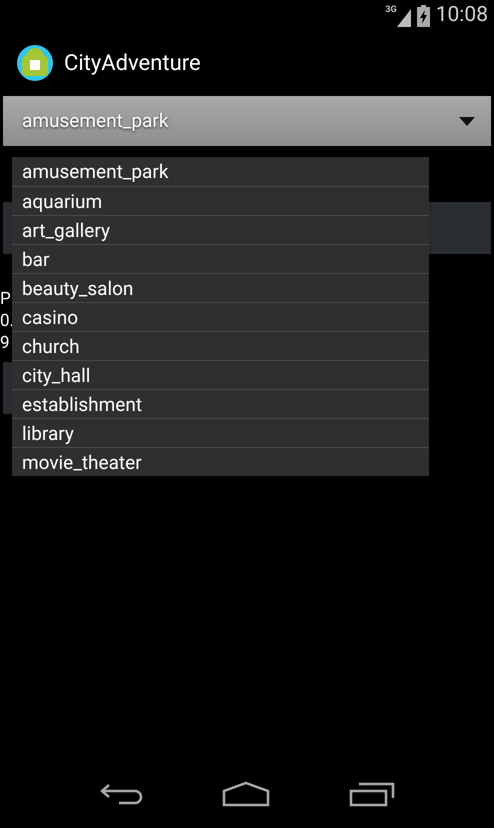  Describe the element at coordinates (35, 63) in the screenshot. I see `app-icon` at that location.